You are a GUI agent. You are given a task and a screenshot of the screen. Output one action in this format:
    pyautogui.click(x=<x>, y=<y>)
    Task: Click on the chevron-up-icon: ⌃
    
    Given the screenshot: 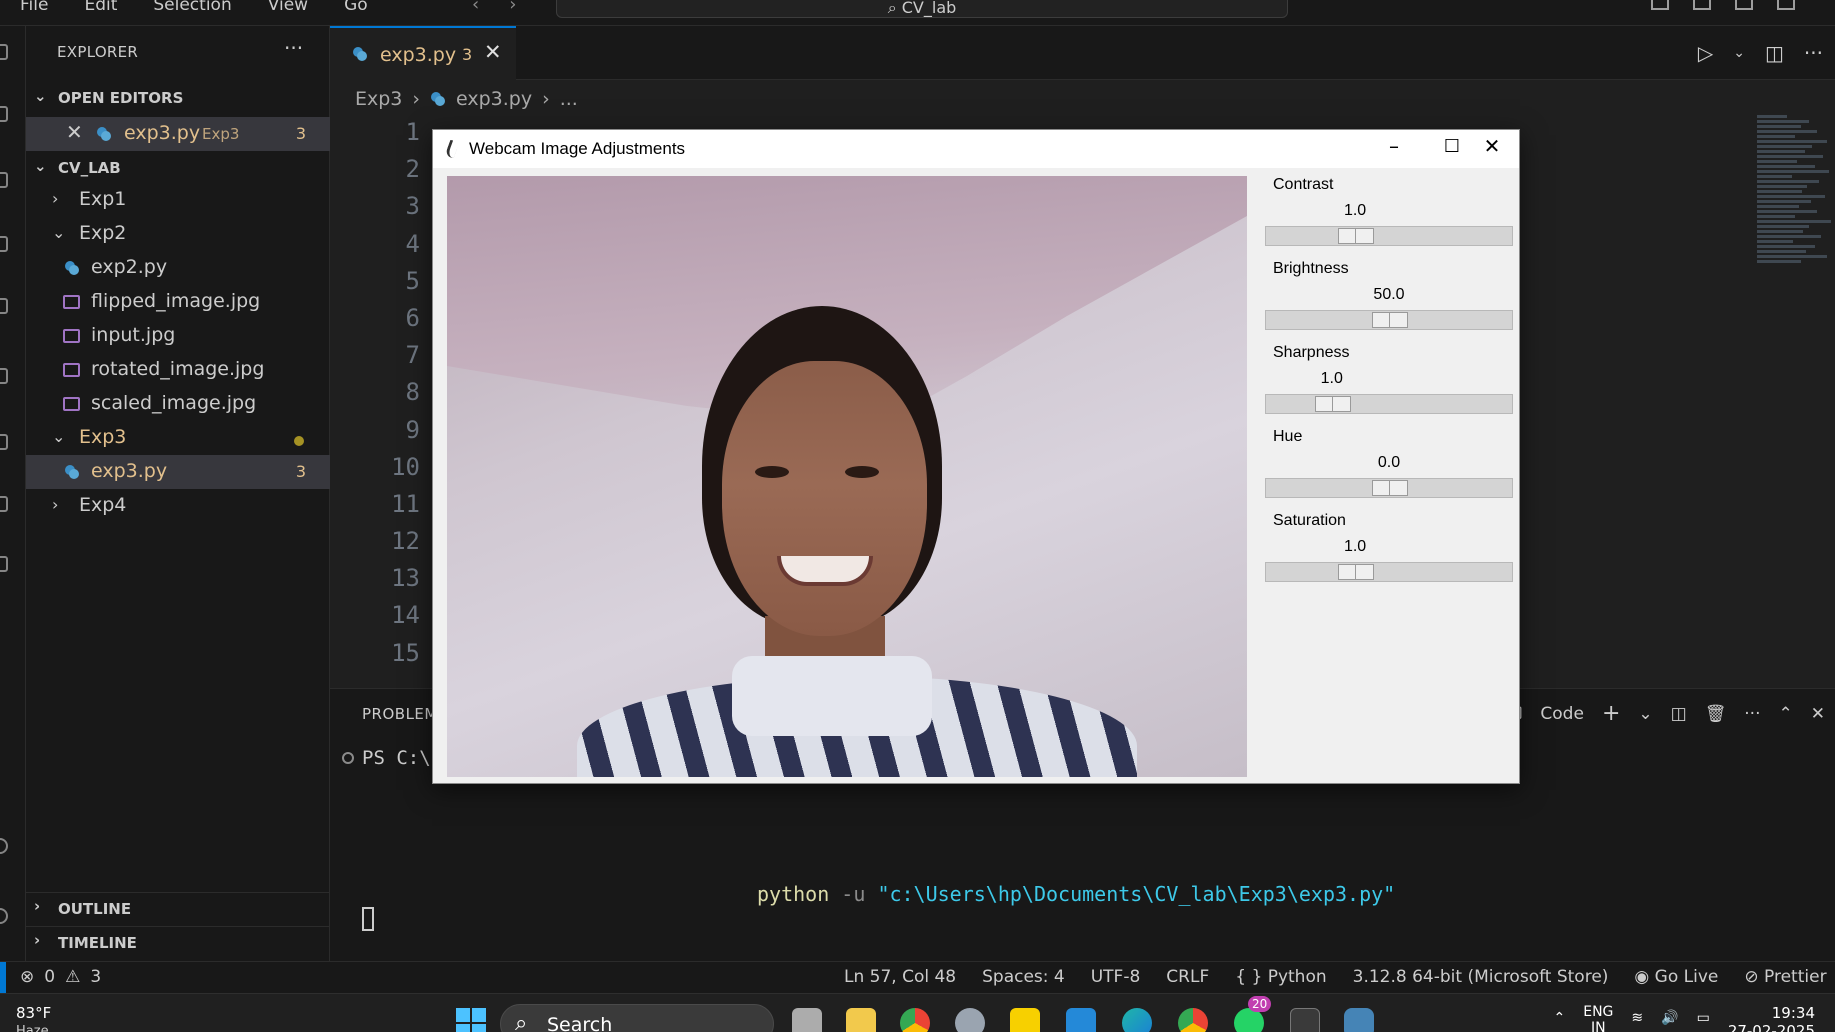 What is the action you would take?
    pyautogui.click(x=1560, y=1018)
    